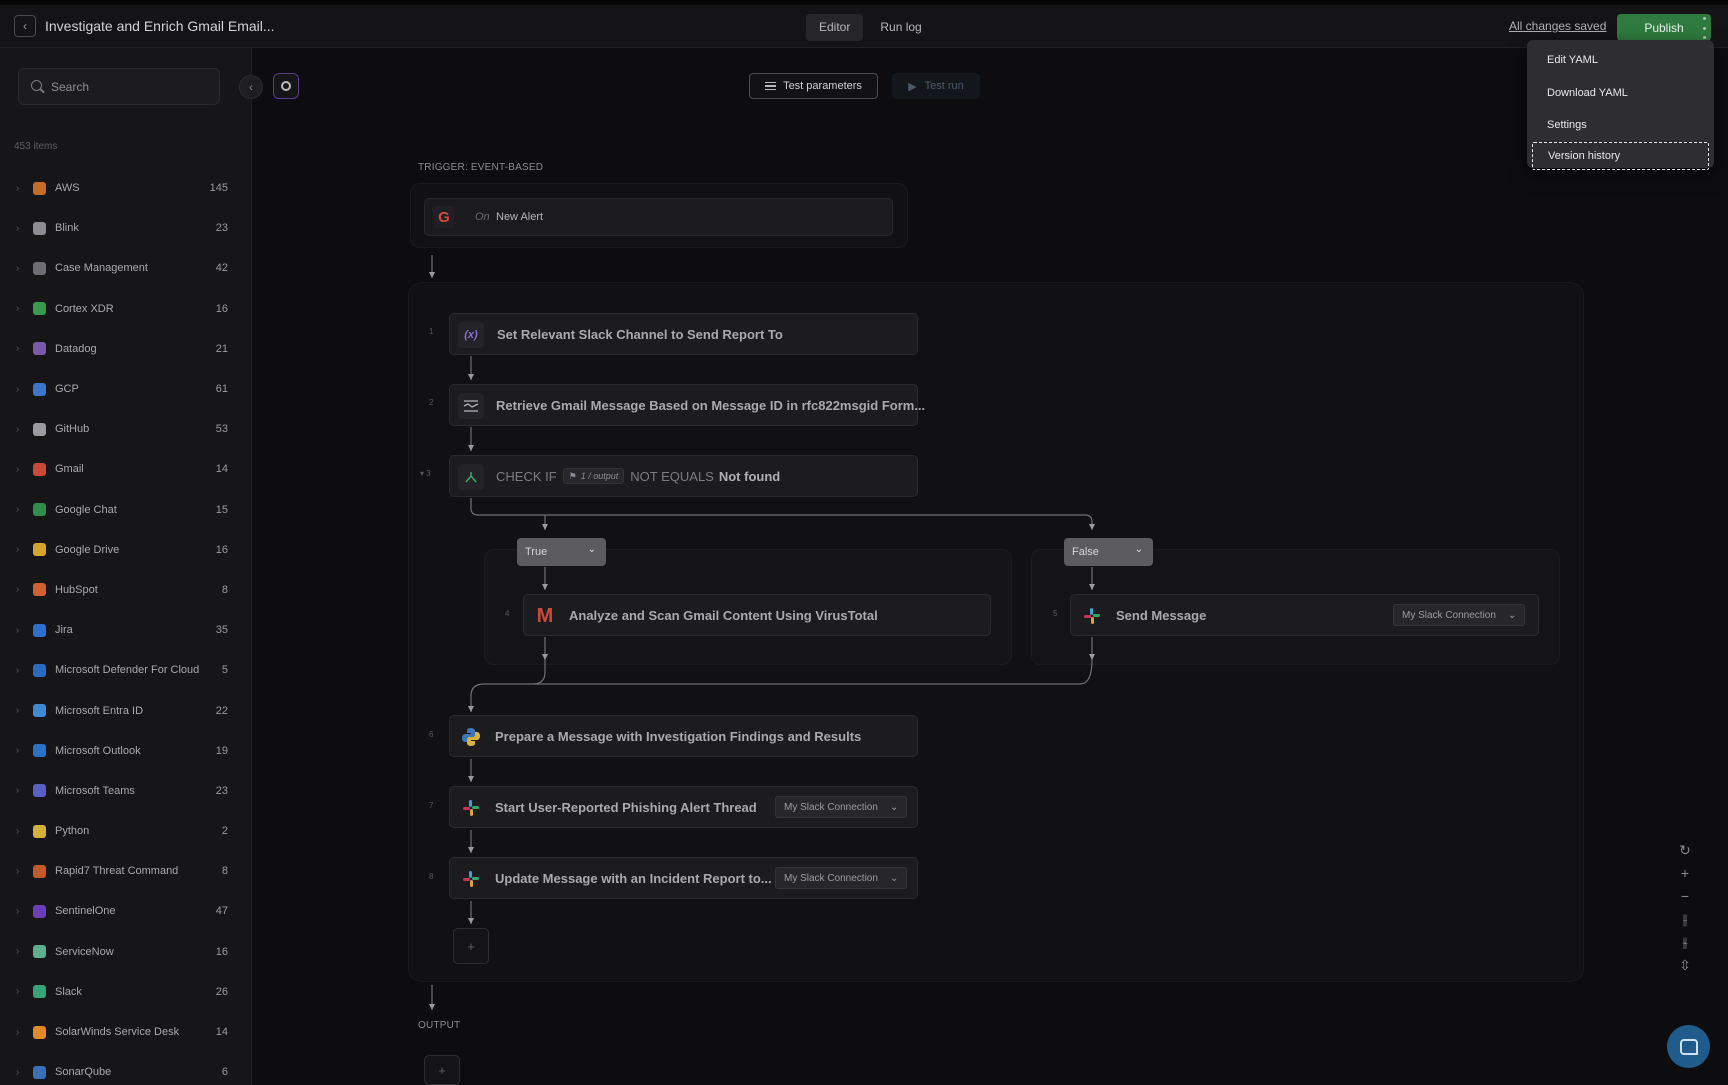  I want to click on integration-item: › Google Drive 16, so click(126, 550).